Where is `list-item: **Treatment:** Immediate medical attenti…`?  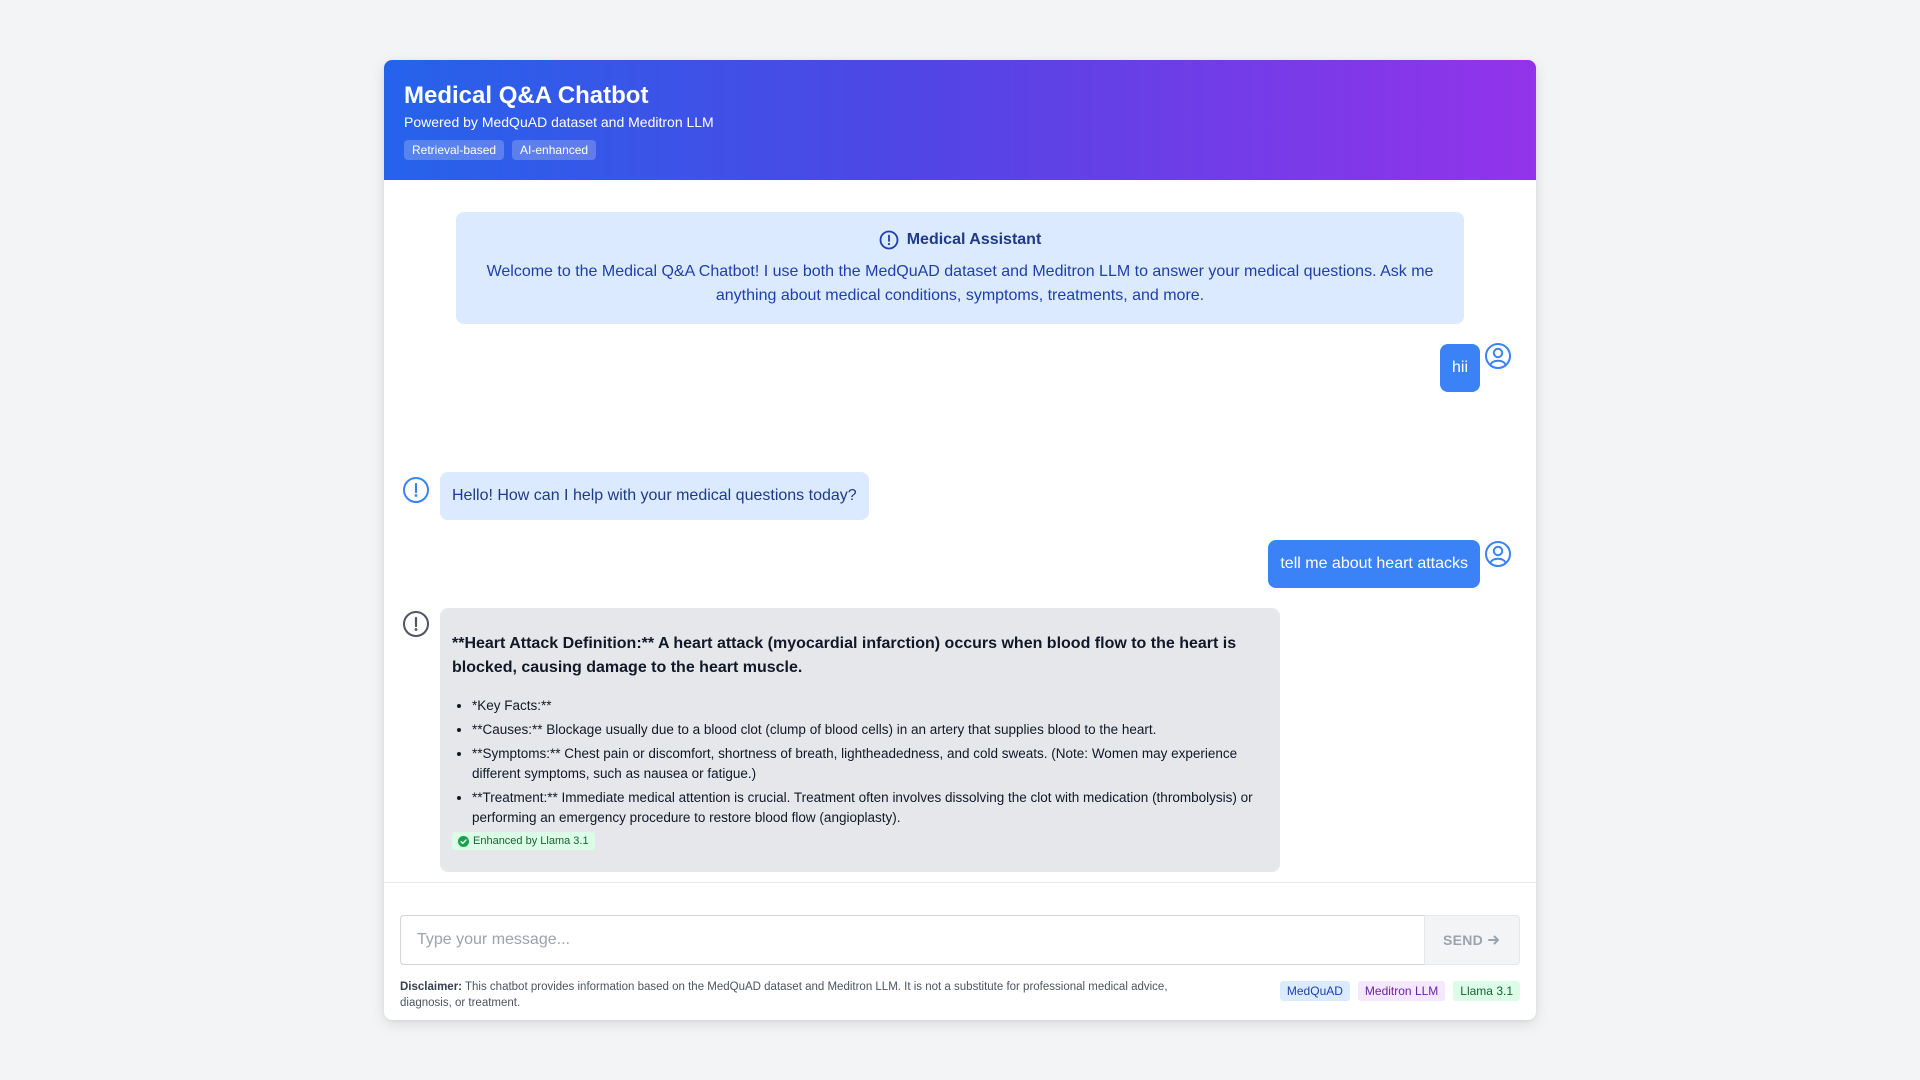 list-item: **Treatment:** Immediate medical attenti… is located at coordinates (870, 808).